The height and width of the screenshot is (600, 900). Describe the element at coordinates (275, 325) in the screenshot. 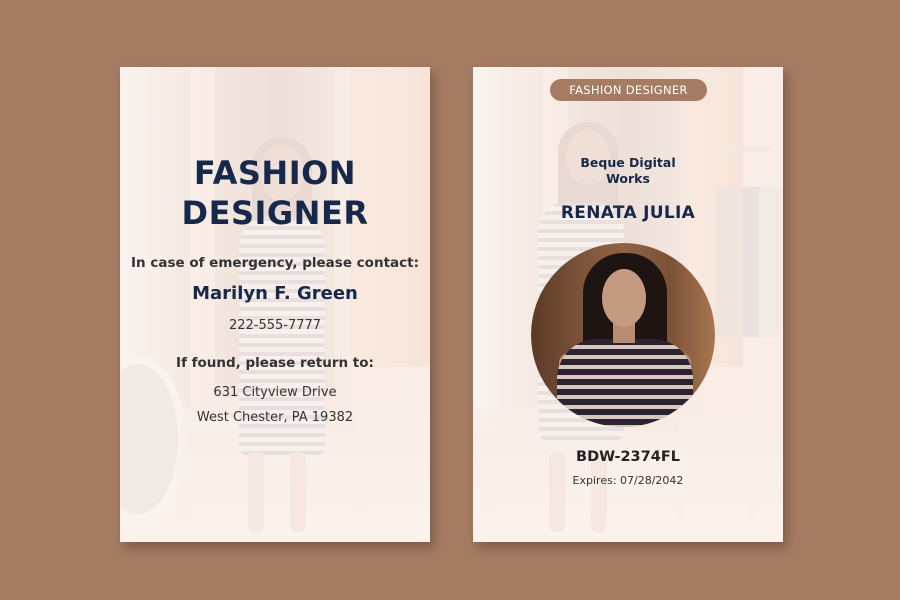

I see `contact-phone: 222-555-7777` at that location.